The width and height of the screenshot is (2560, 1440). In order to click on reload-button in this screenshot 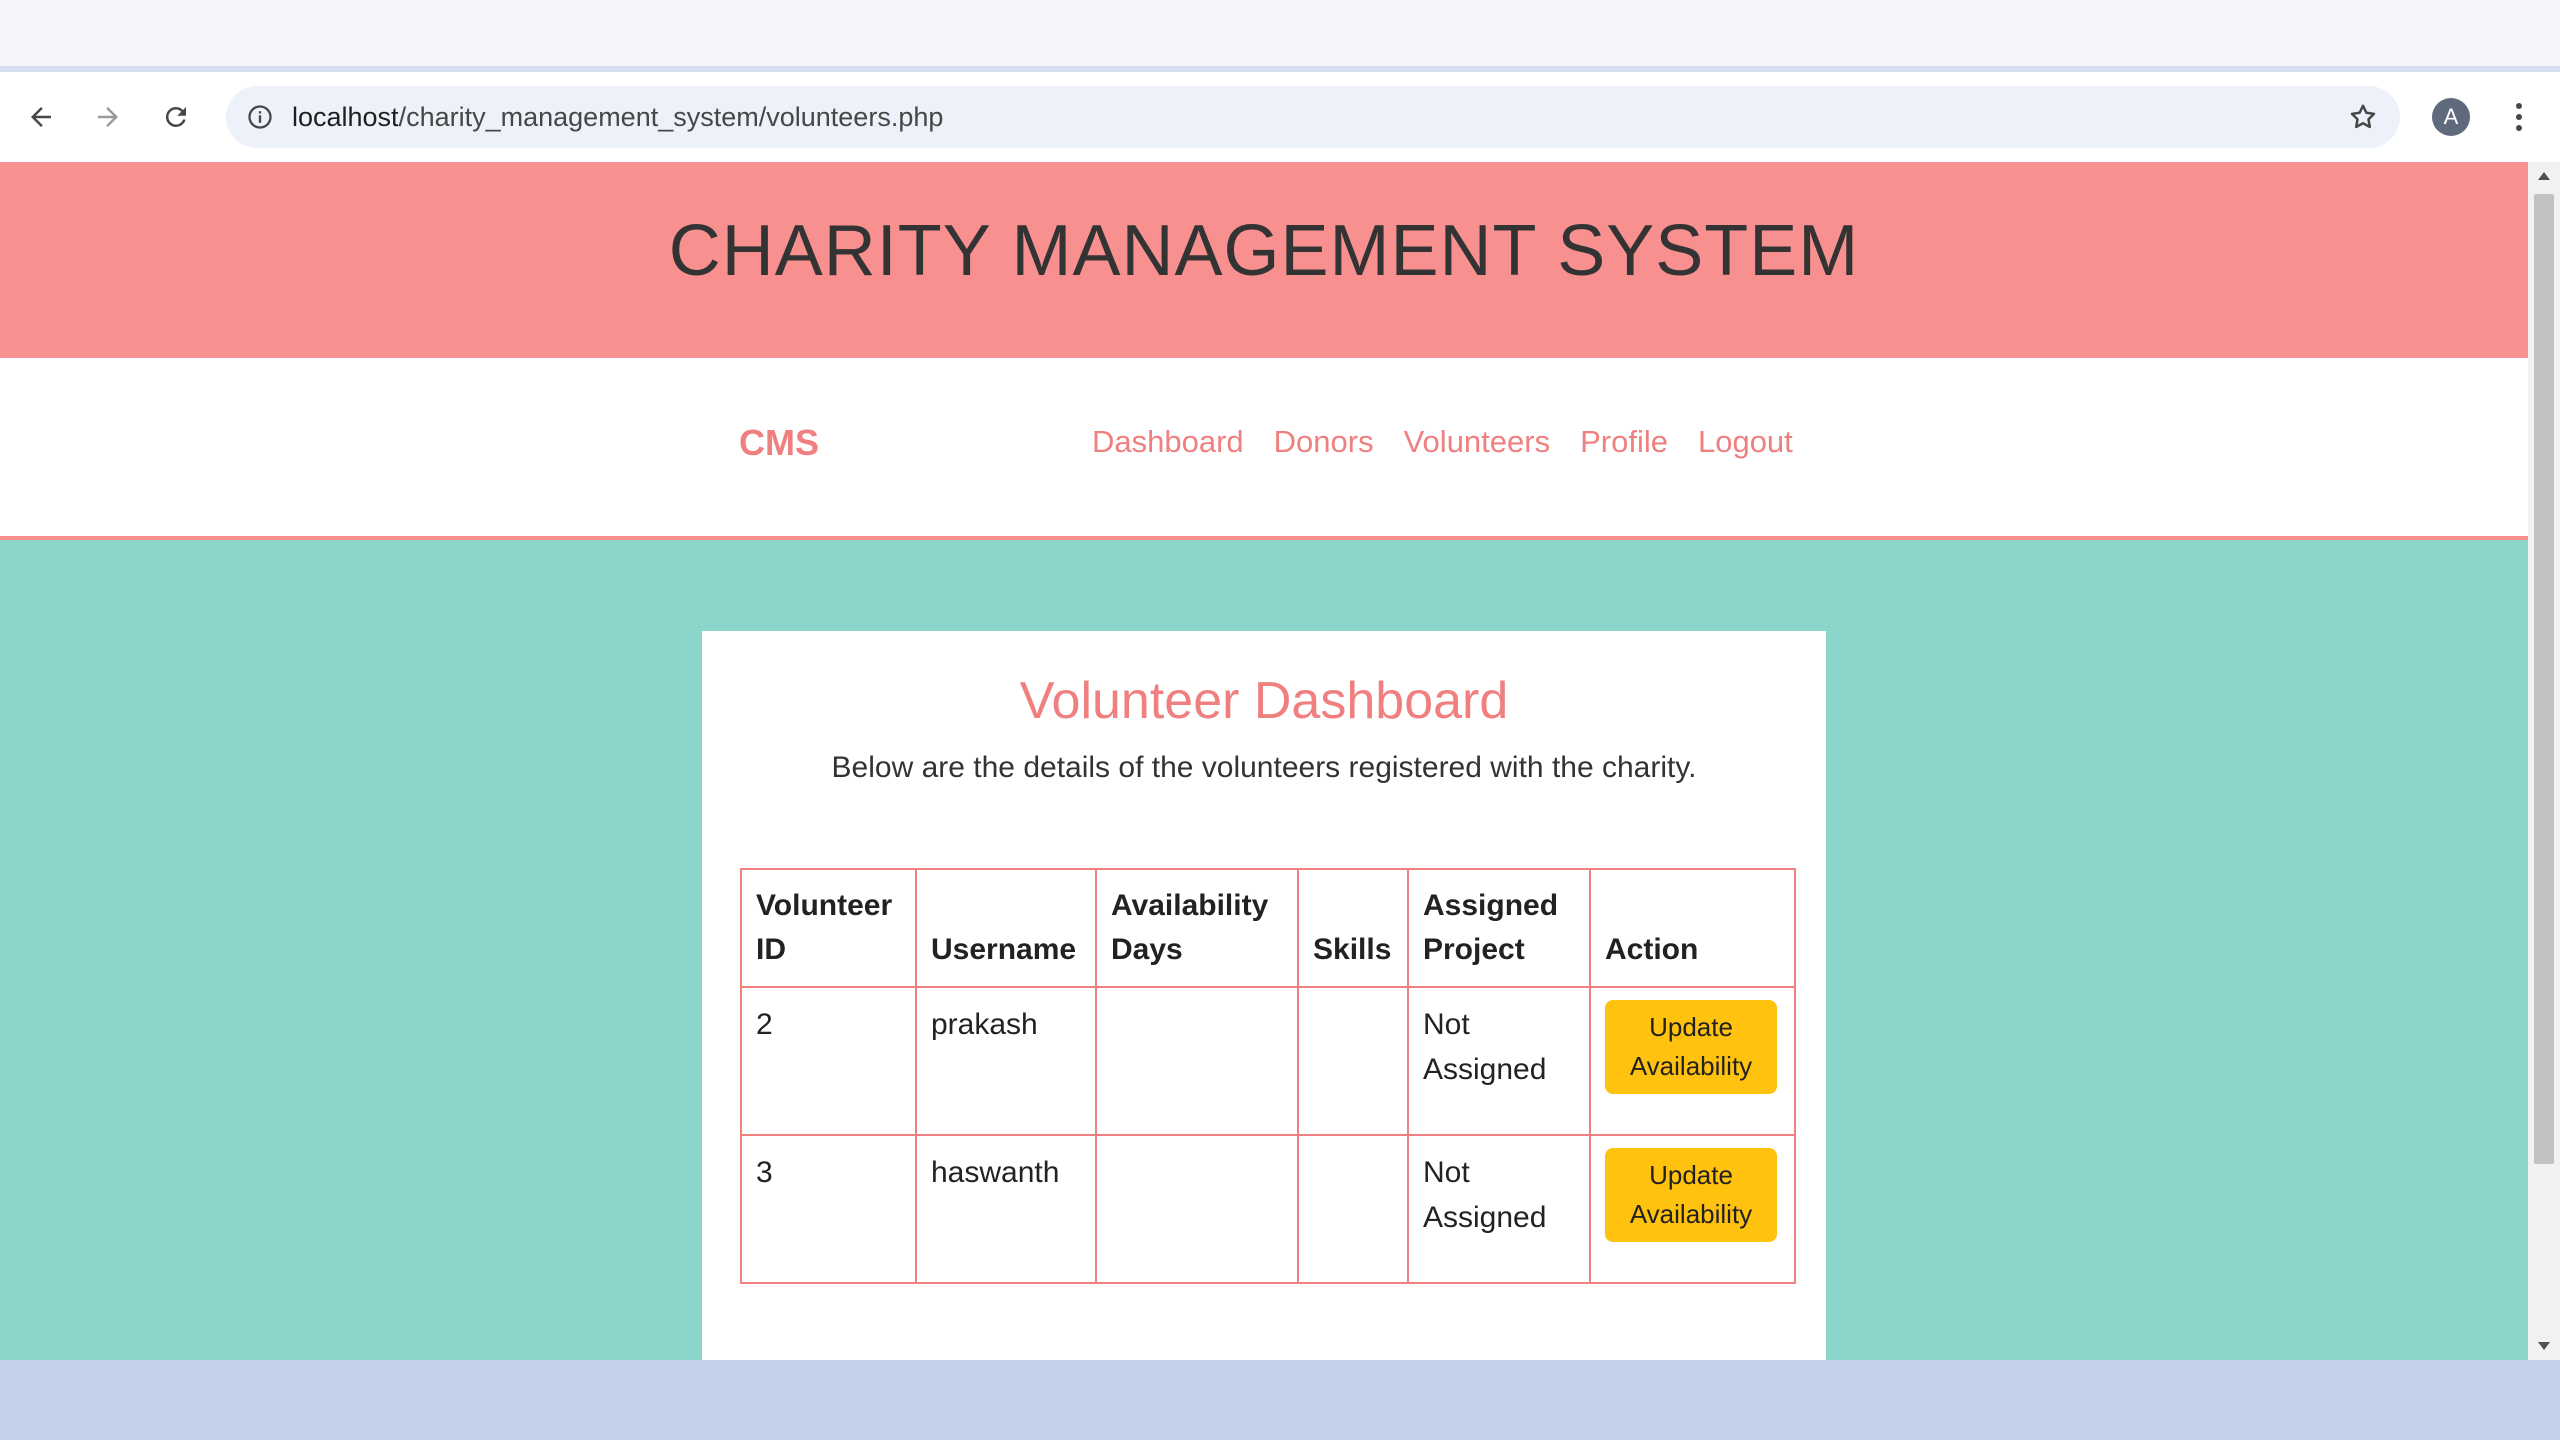, I will do `click(176, 117)`.